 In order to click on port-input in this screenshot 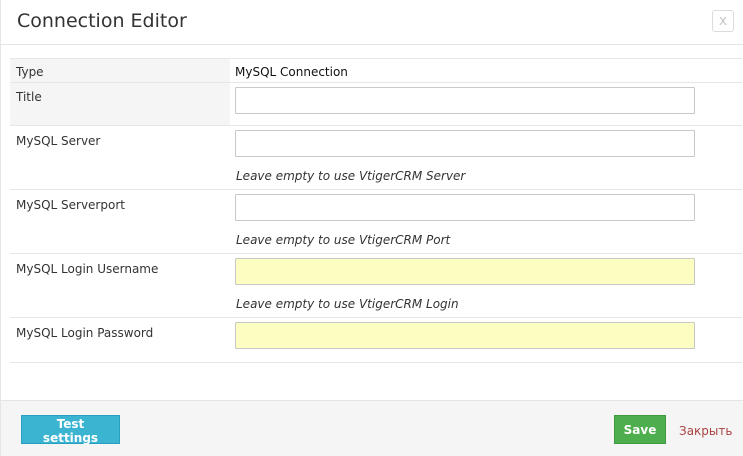, I will do `click(465, 207)`.